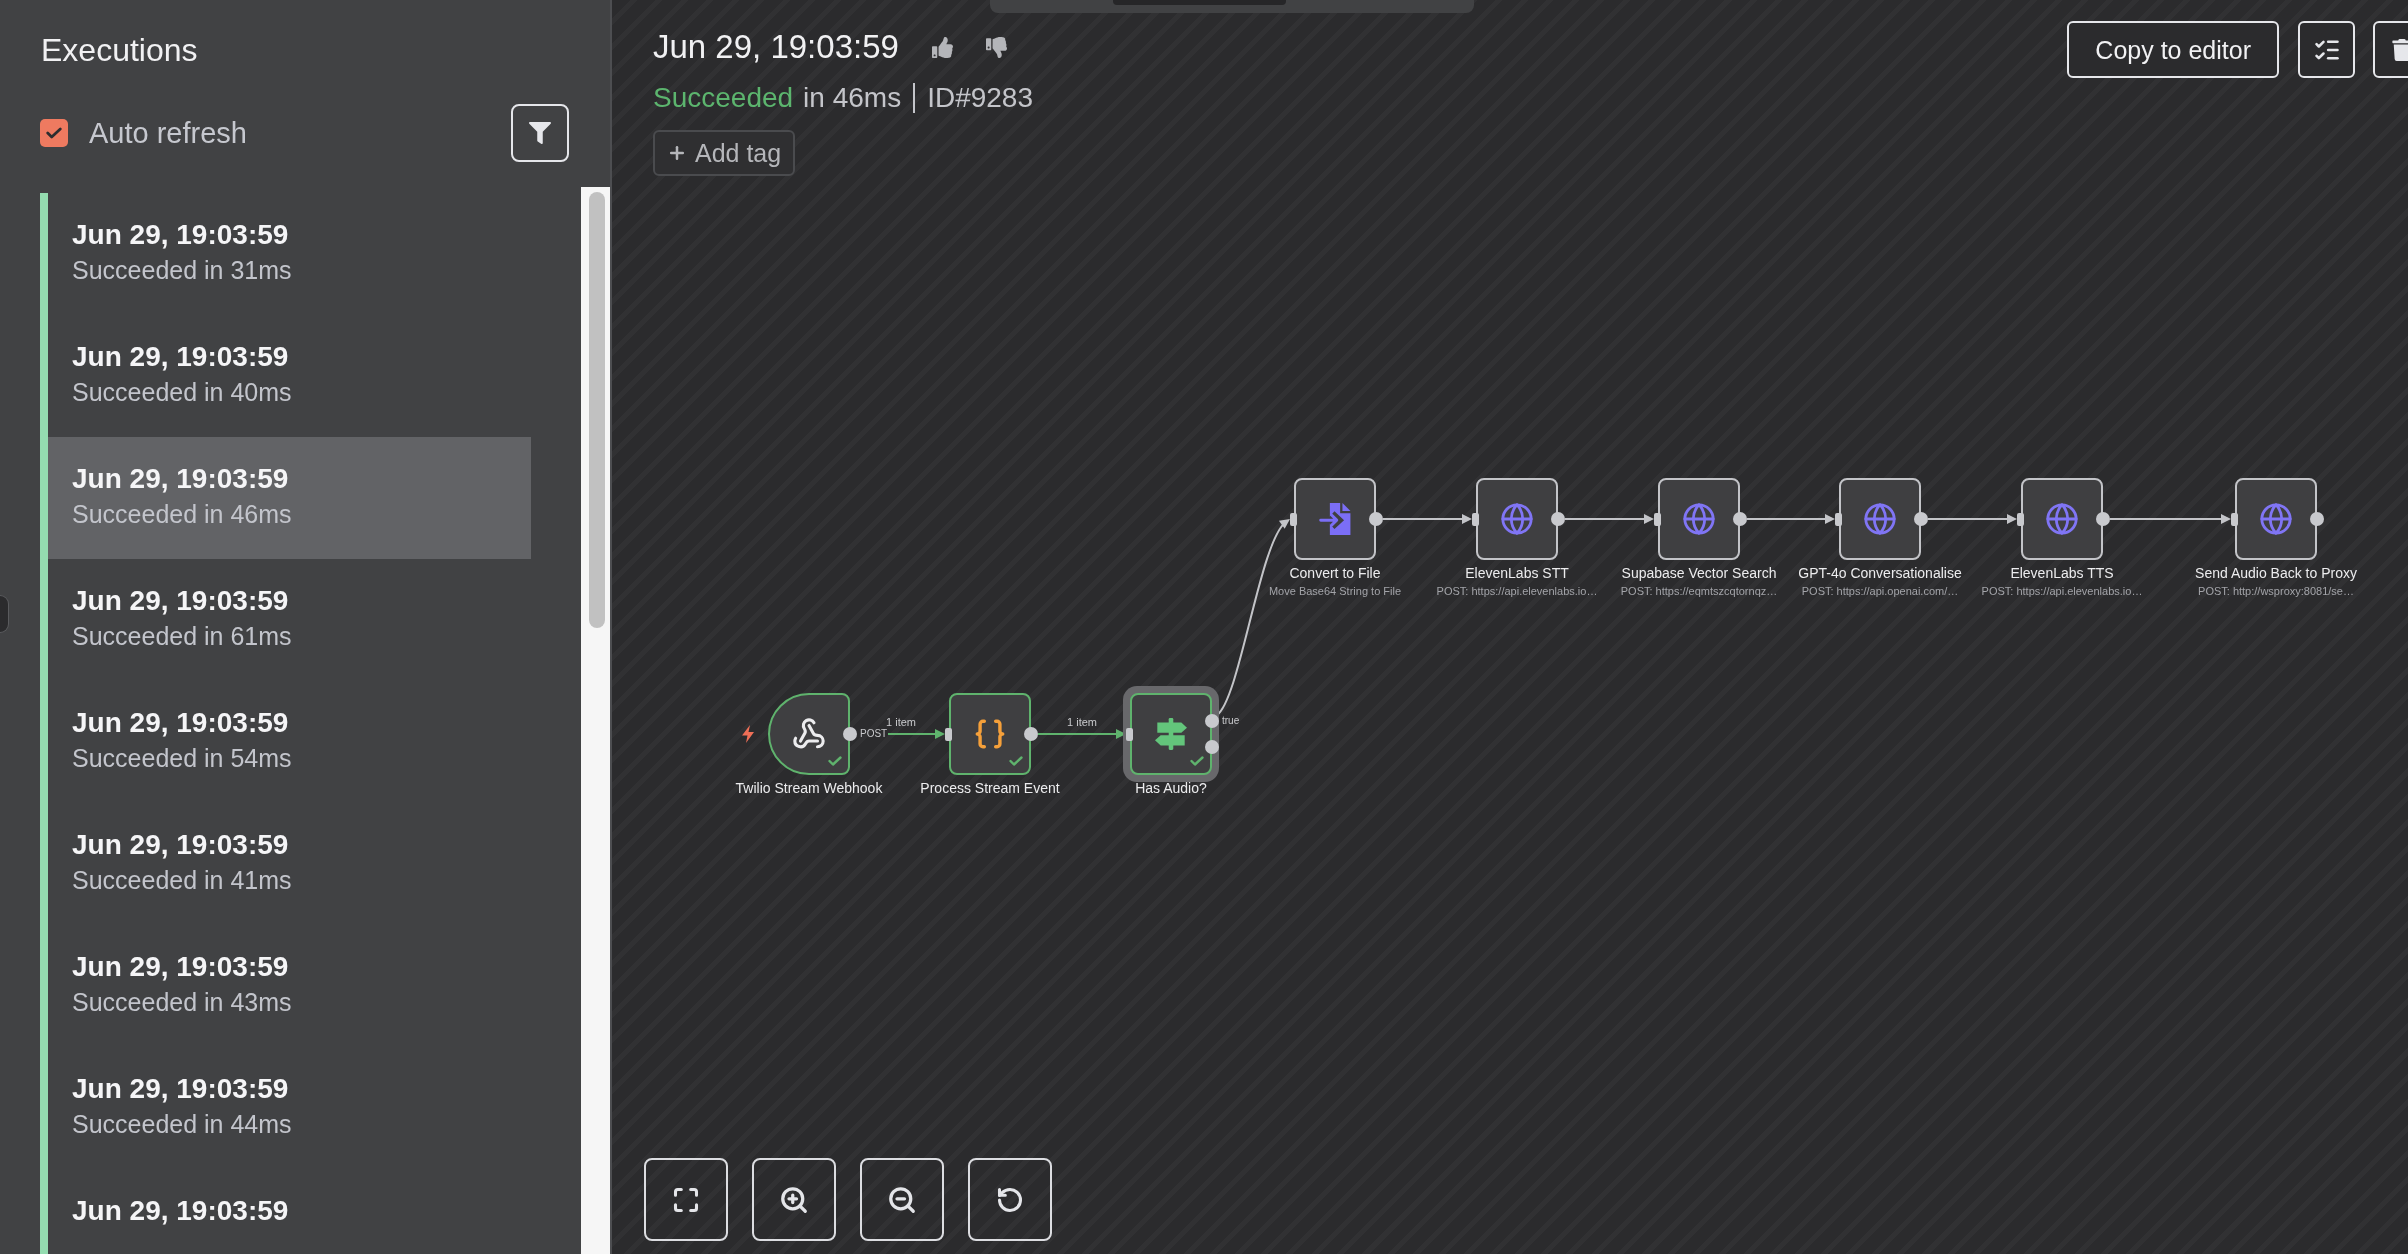 The height and width of the screenshot is (1254, 2408). I want to click on add-tag-button: Add tag, so click(724, 153).